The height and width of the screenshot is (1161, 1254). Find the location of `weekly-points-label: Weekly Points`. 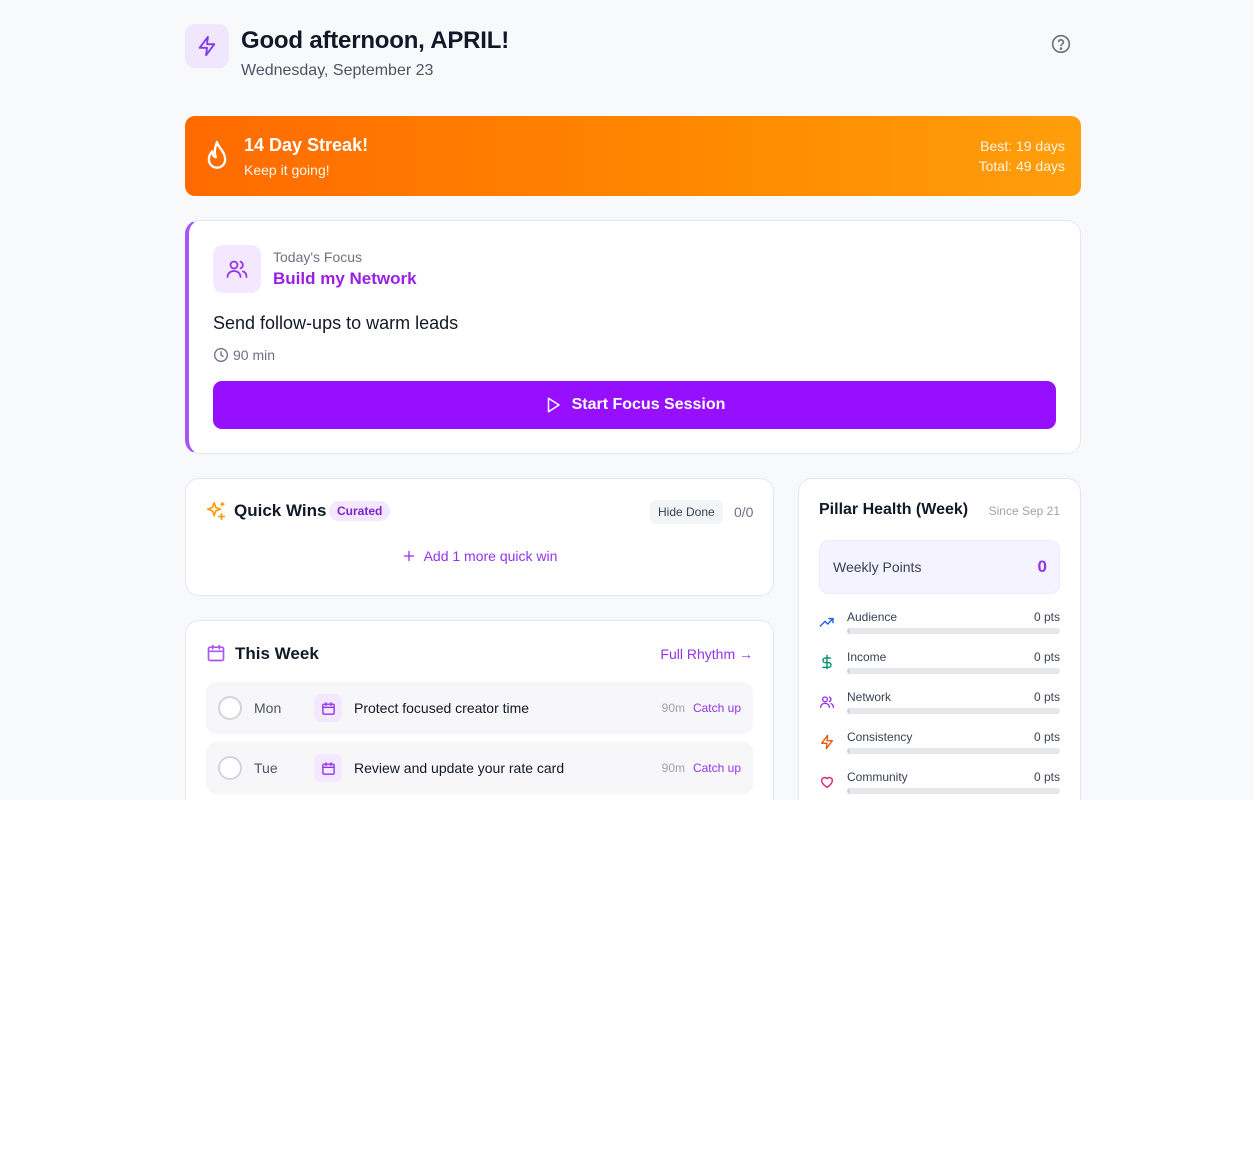

weekly-points-label: Weekly Points is located at coordinates (877, 567).